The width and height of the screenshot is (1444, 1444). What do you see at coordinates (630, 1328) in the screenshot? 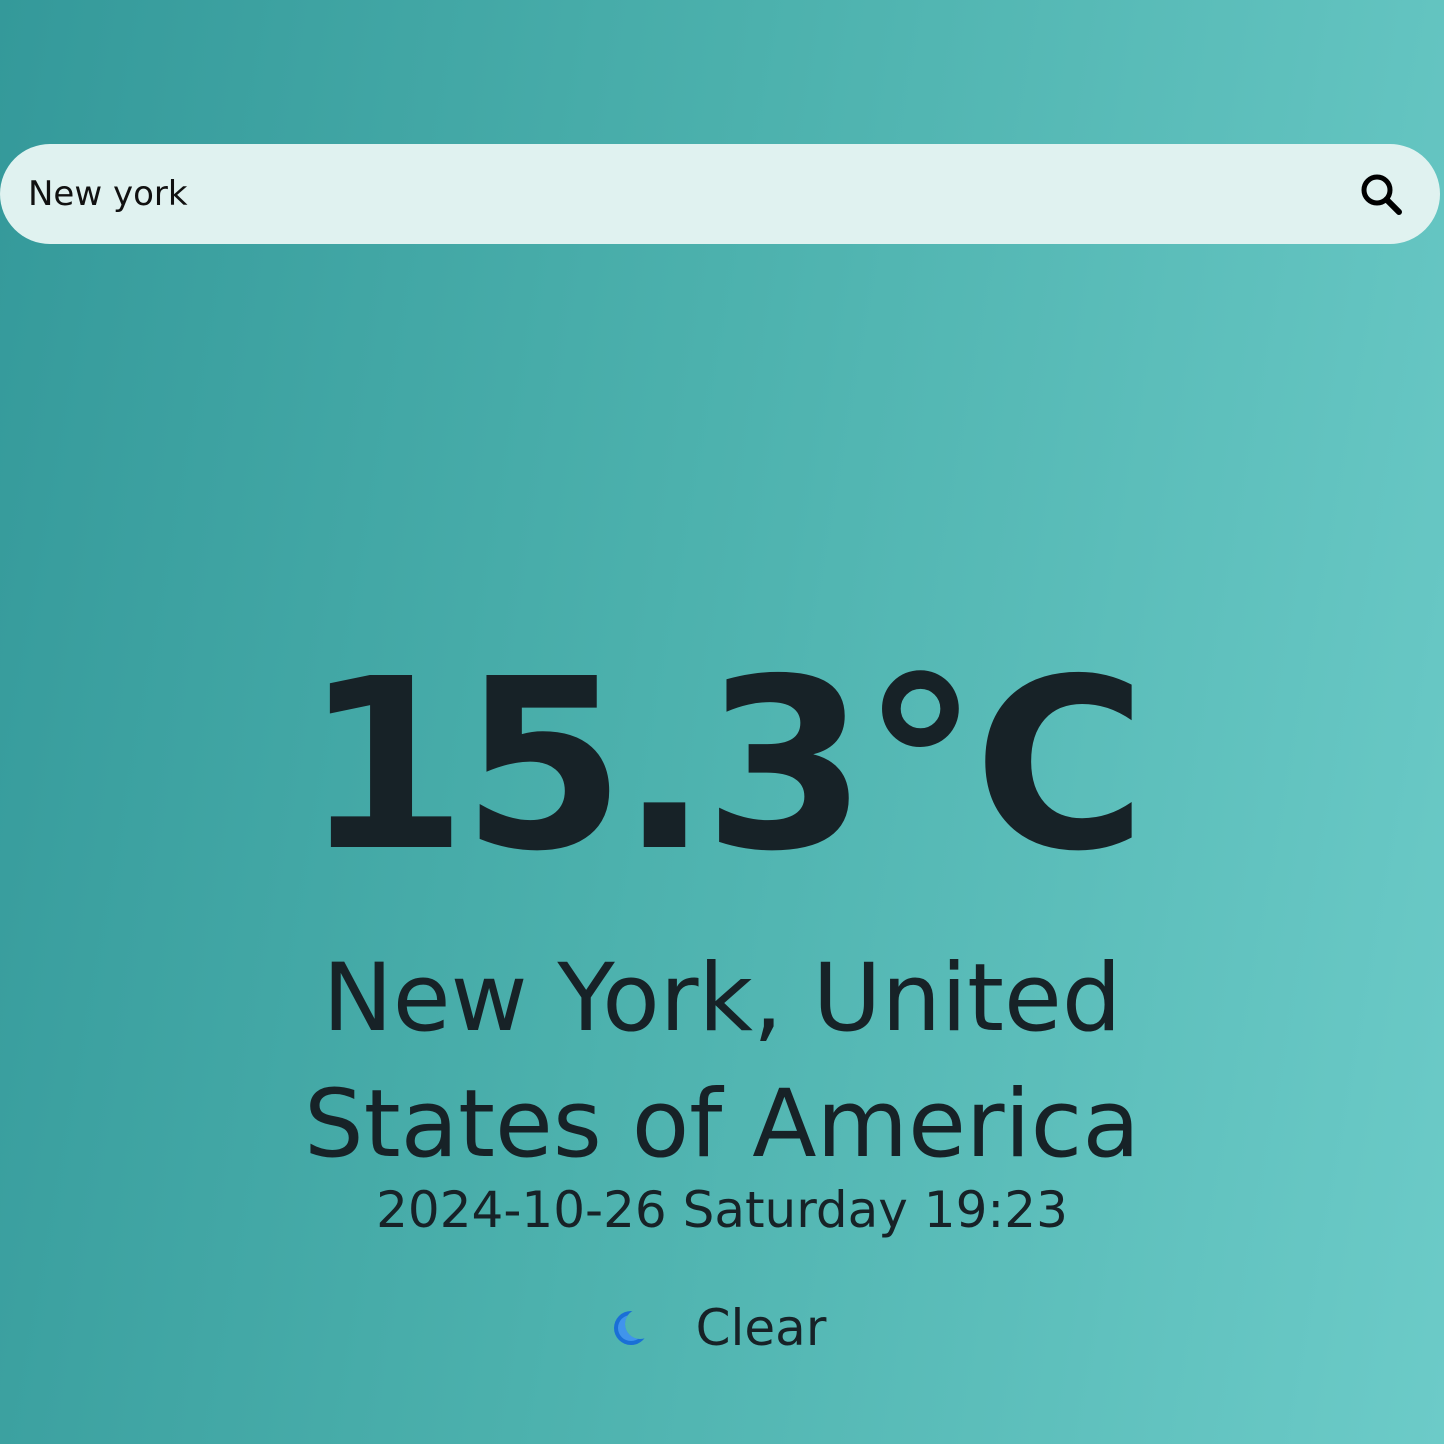
I see `moon-icon` at bounding box center [630, 1328].